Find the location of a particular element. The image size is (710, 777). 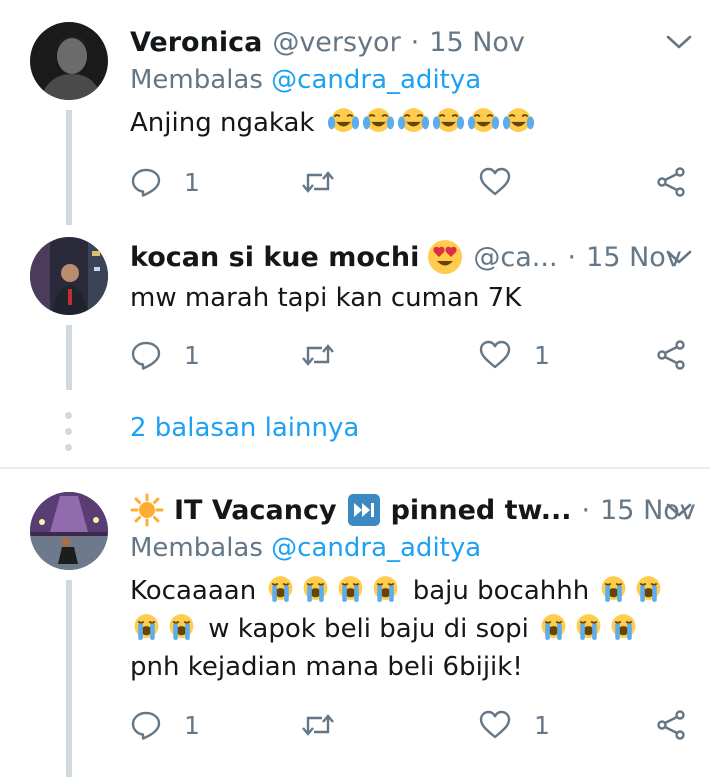

divider is located at coordinates (355, 468).